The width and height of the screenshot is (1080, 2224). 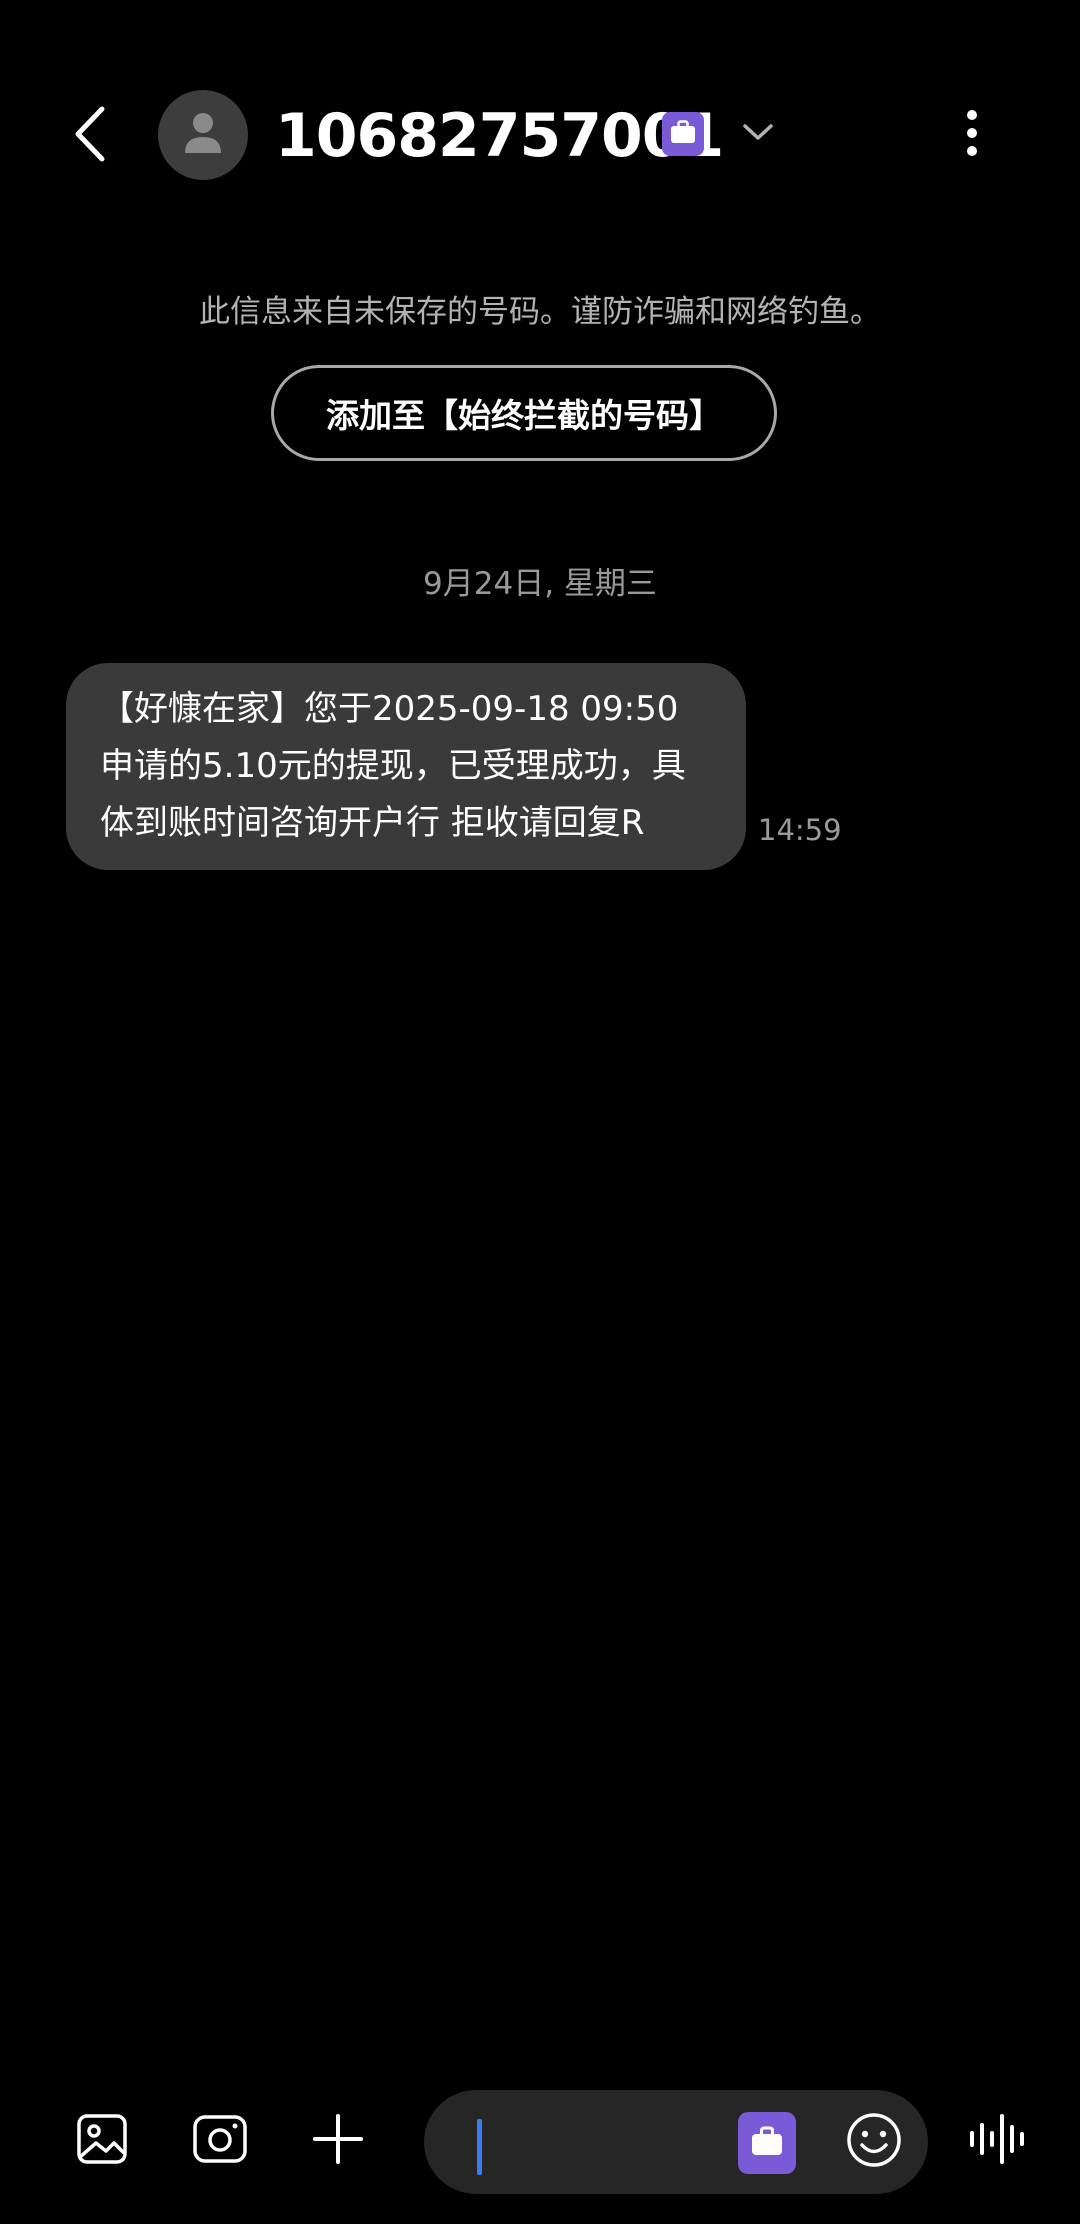 I want to click on text-cursor, so click(x=479, y=2147).